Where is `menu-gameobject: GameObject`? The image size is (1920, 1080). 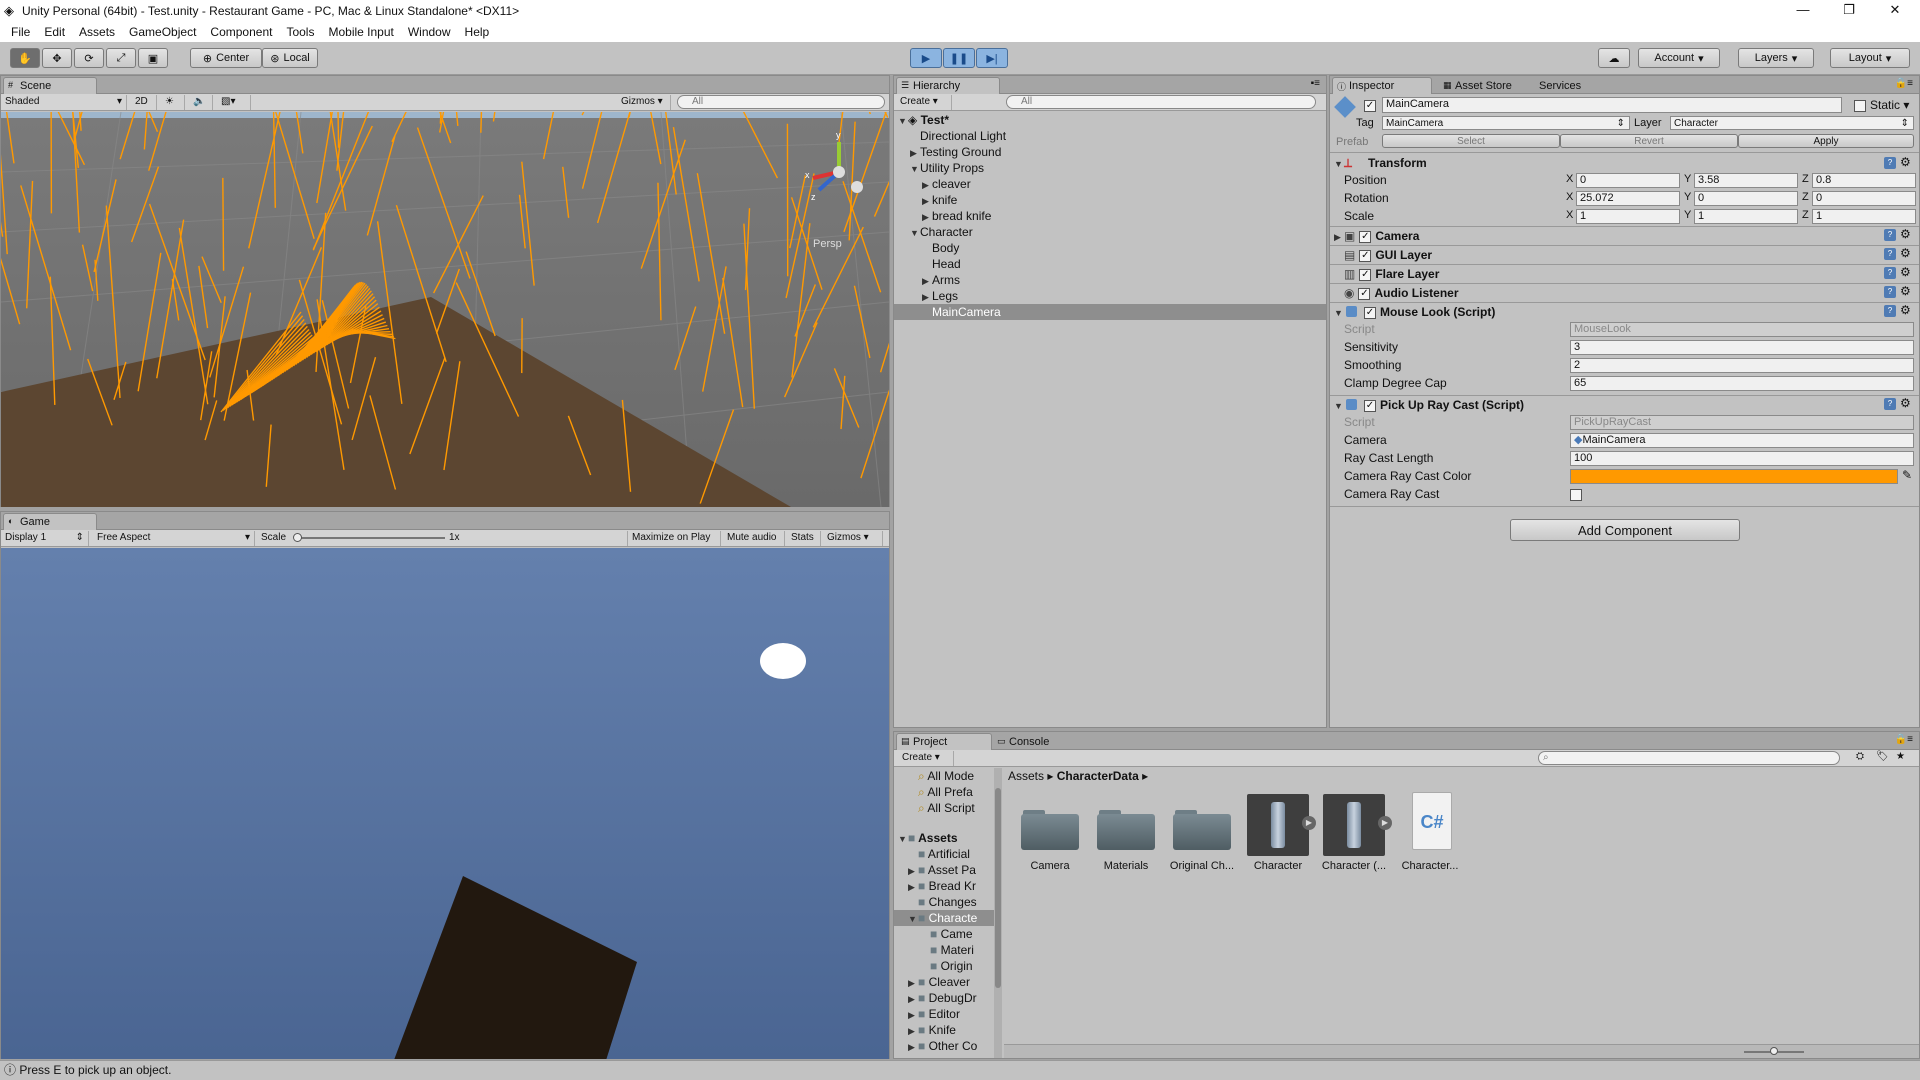
menu-gameobject: GameObject is located at coordinates (162, 32).